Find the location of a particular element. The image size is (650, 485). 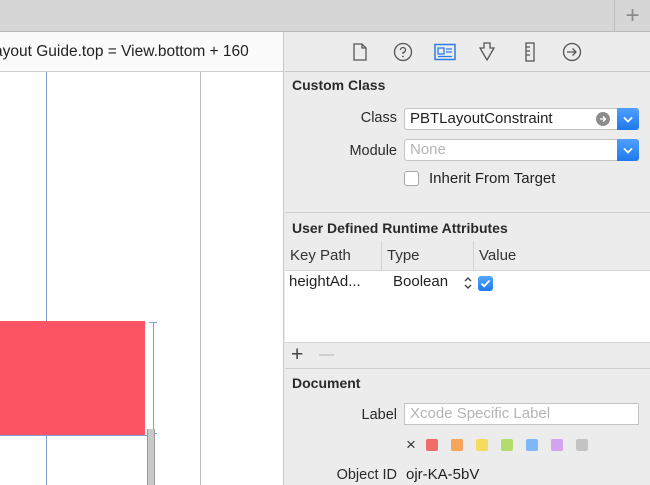

module-label: Module is located at coordinates (373, 151).